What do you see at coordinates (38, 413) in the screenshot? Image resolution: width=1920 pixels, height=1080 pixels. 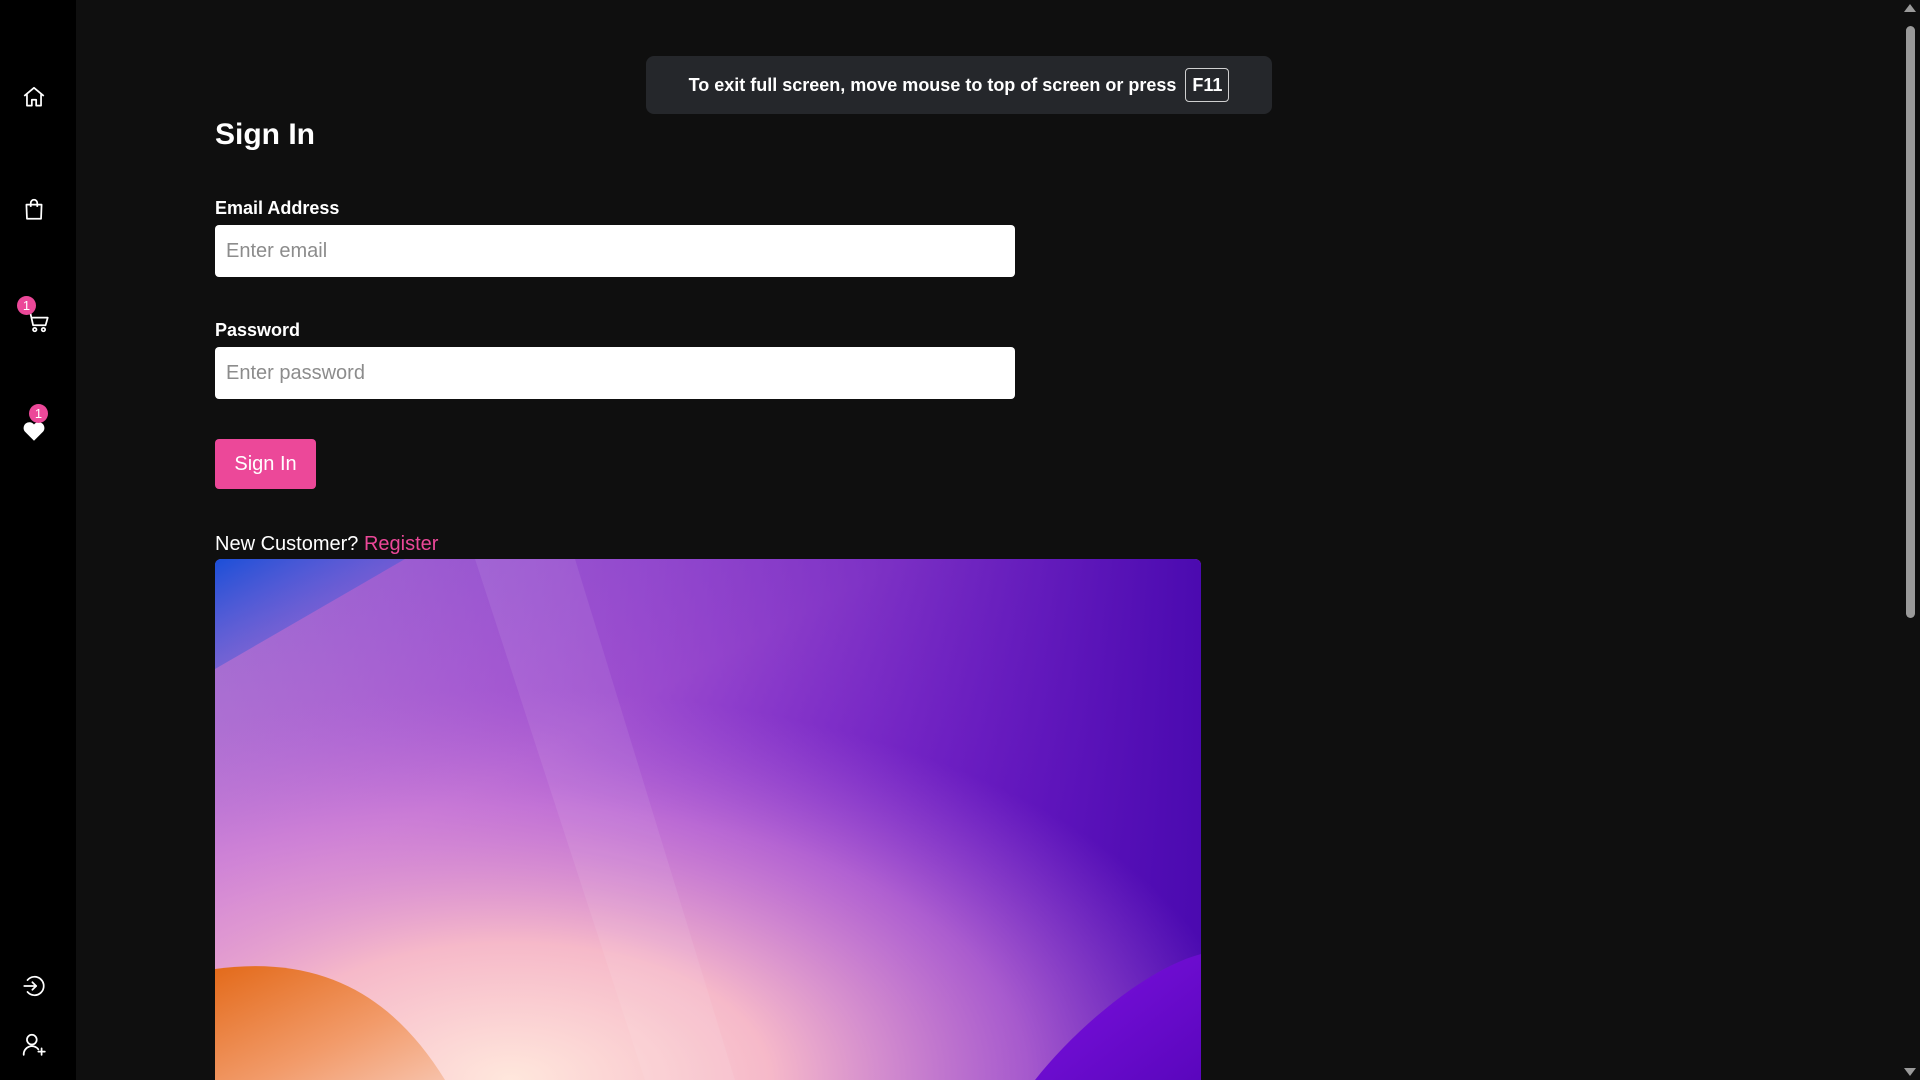 I see `favorites-count-badge: 1` at bounding box center [38, 413].